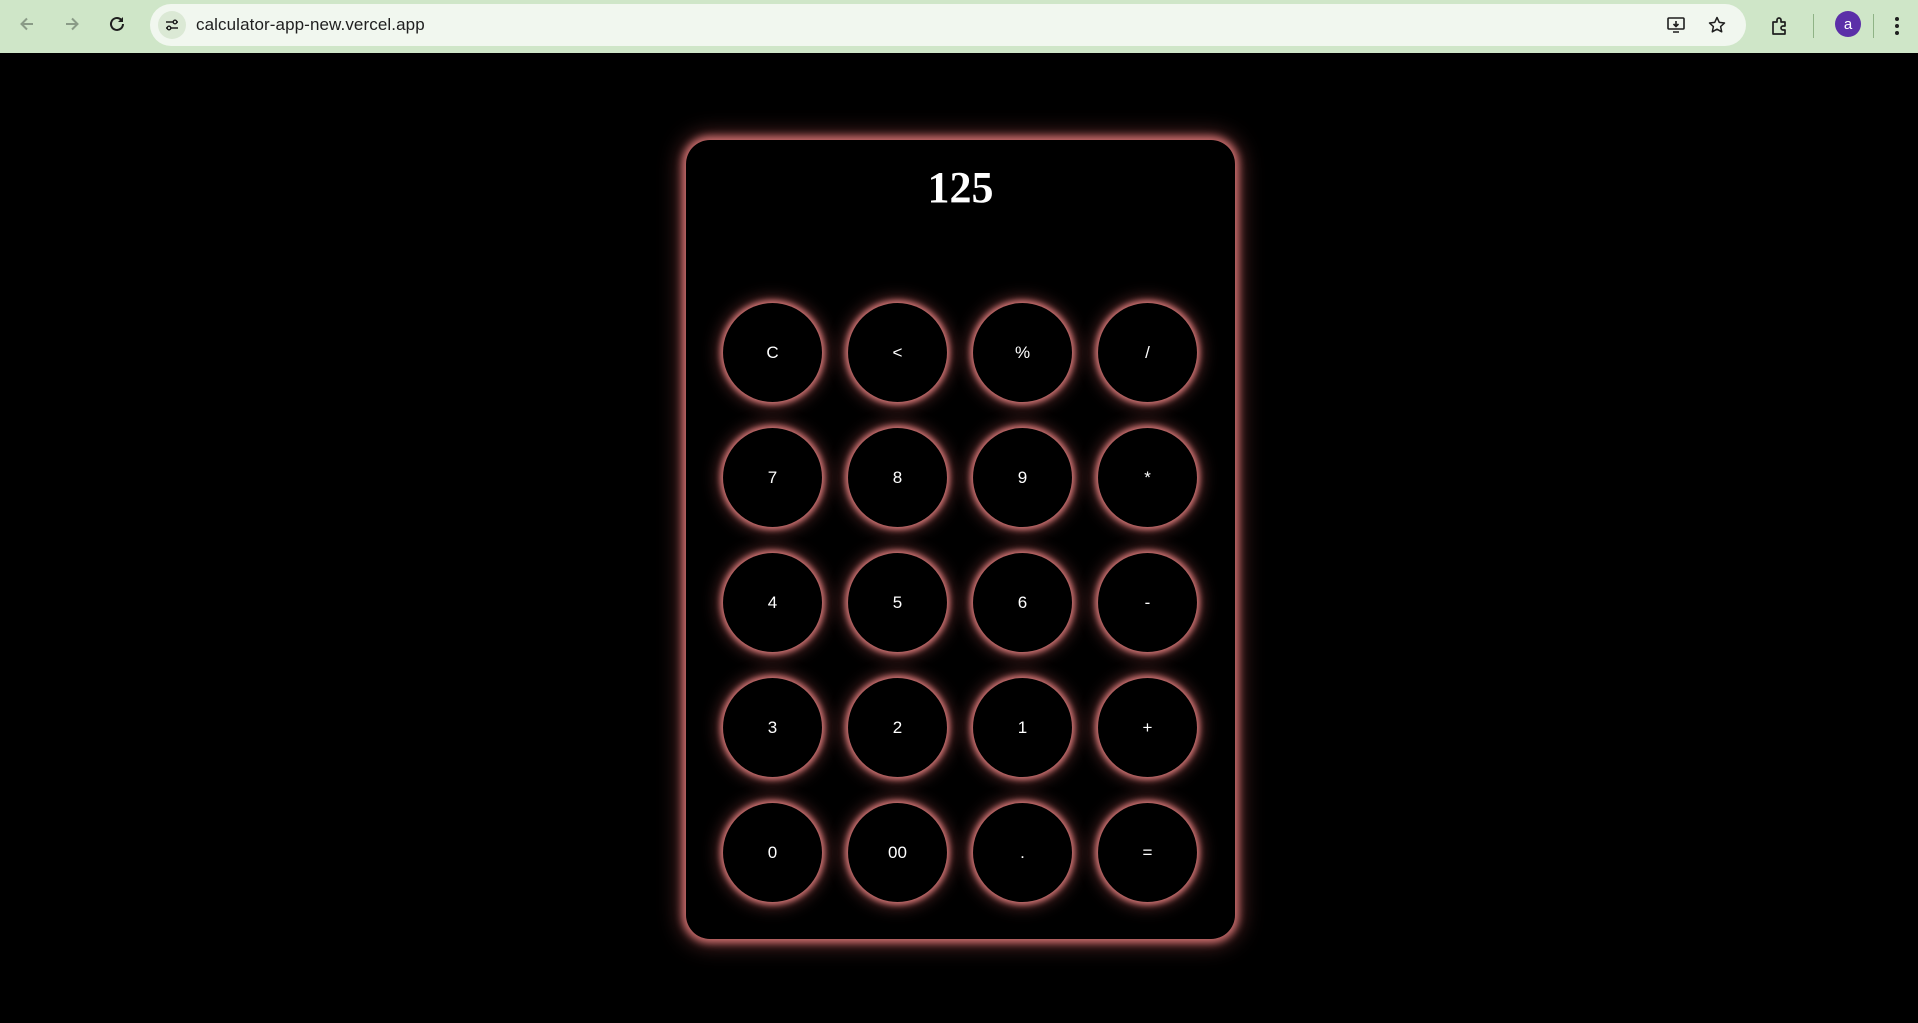 The height and width of the screenshot is (1023, 1918). What do you see at coordinates (1147, 352) in the screenshot?
I see `key-divide: /` at bounding box center [1147, 352].